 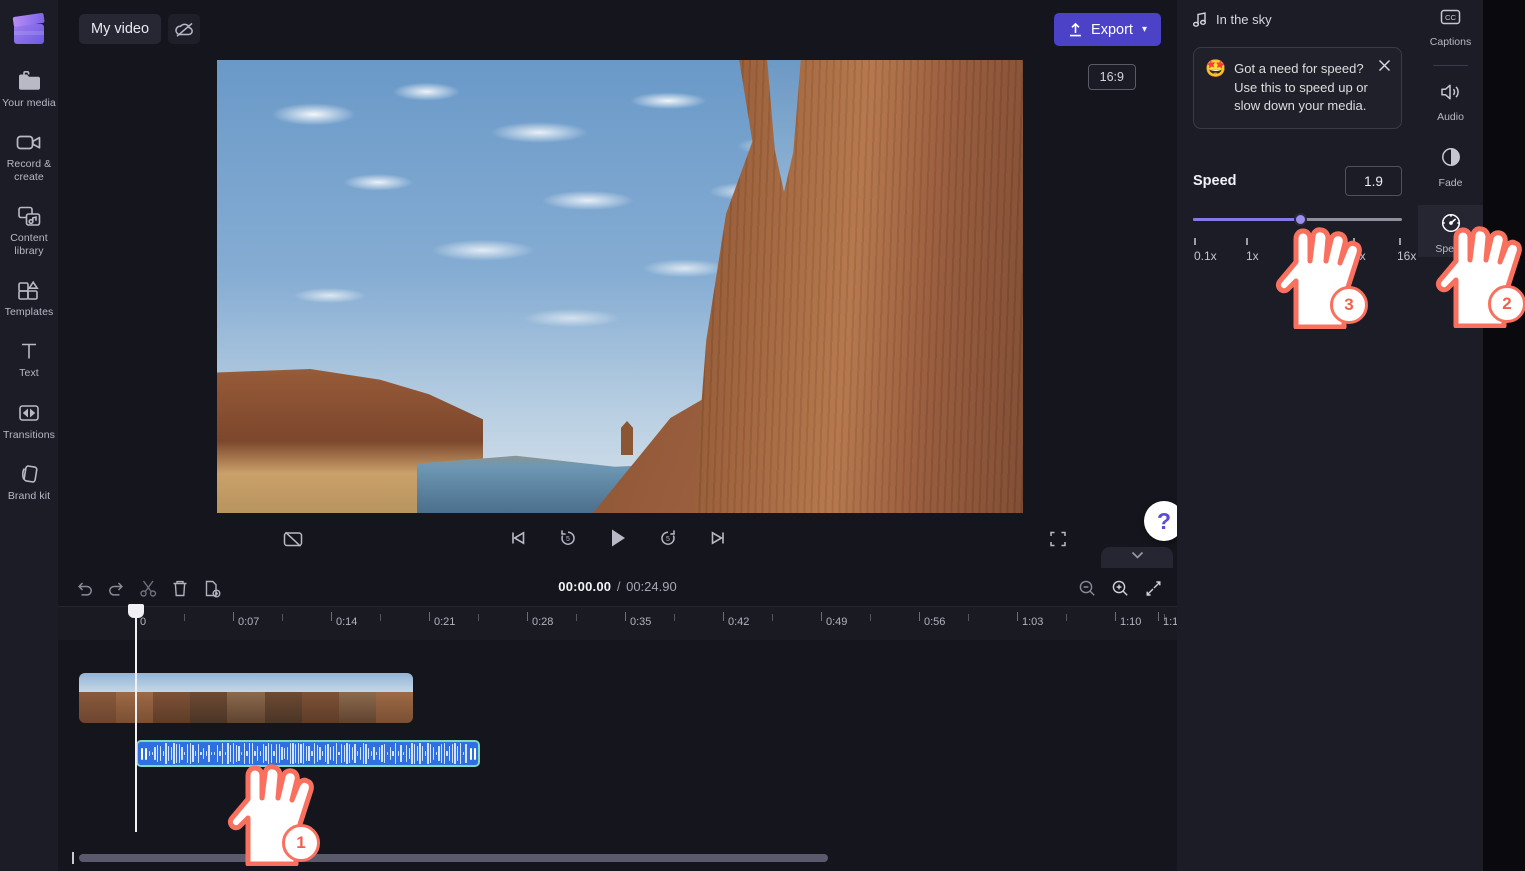 I want to click on zoom-out-button, so click(x=1087, y=588).